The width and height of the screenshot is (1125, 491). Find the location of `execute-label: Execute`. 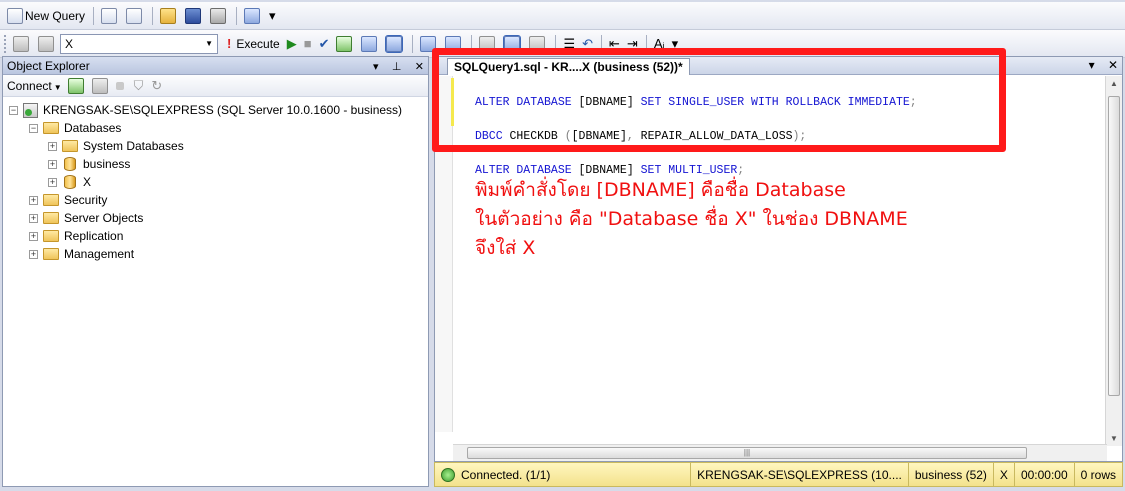

execute-label: Execute is located at coordinates (258, 43).